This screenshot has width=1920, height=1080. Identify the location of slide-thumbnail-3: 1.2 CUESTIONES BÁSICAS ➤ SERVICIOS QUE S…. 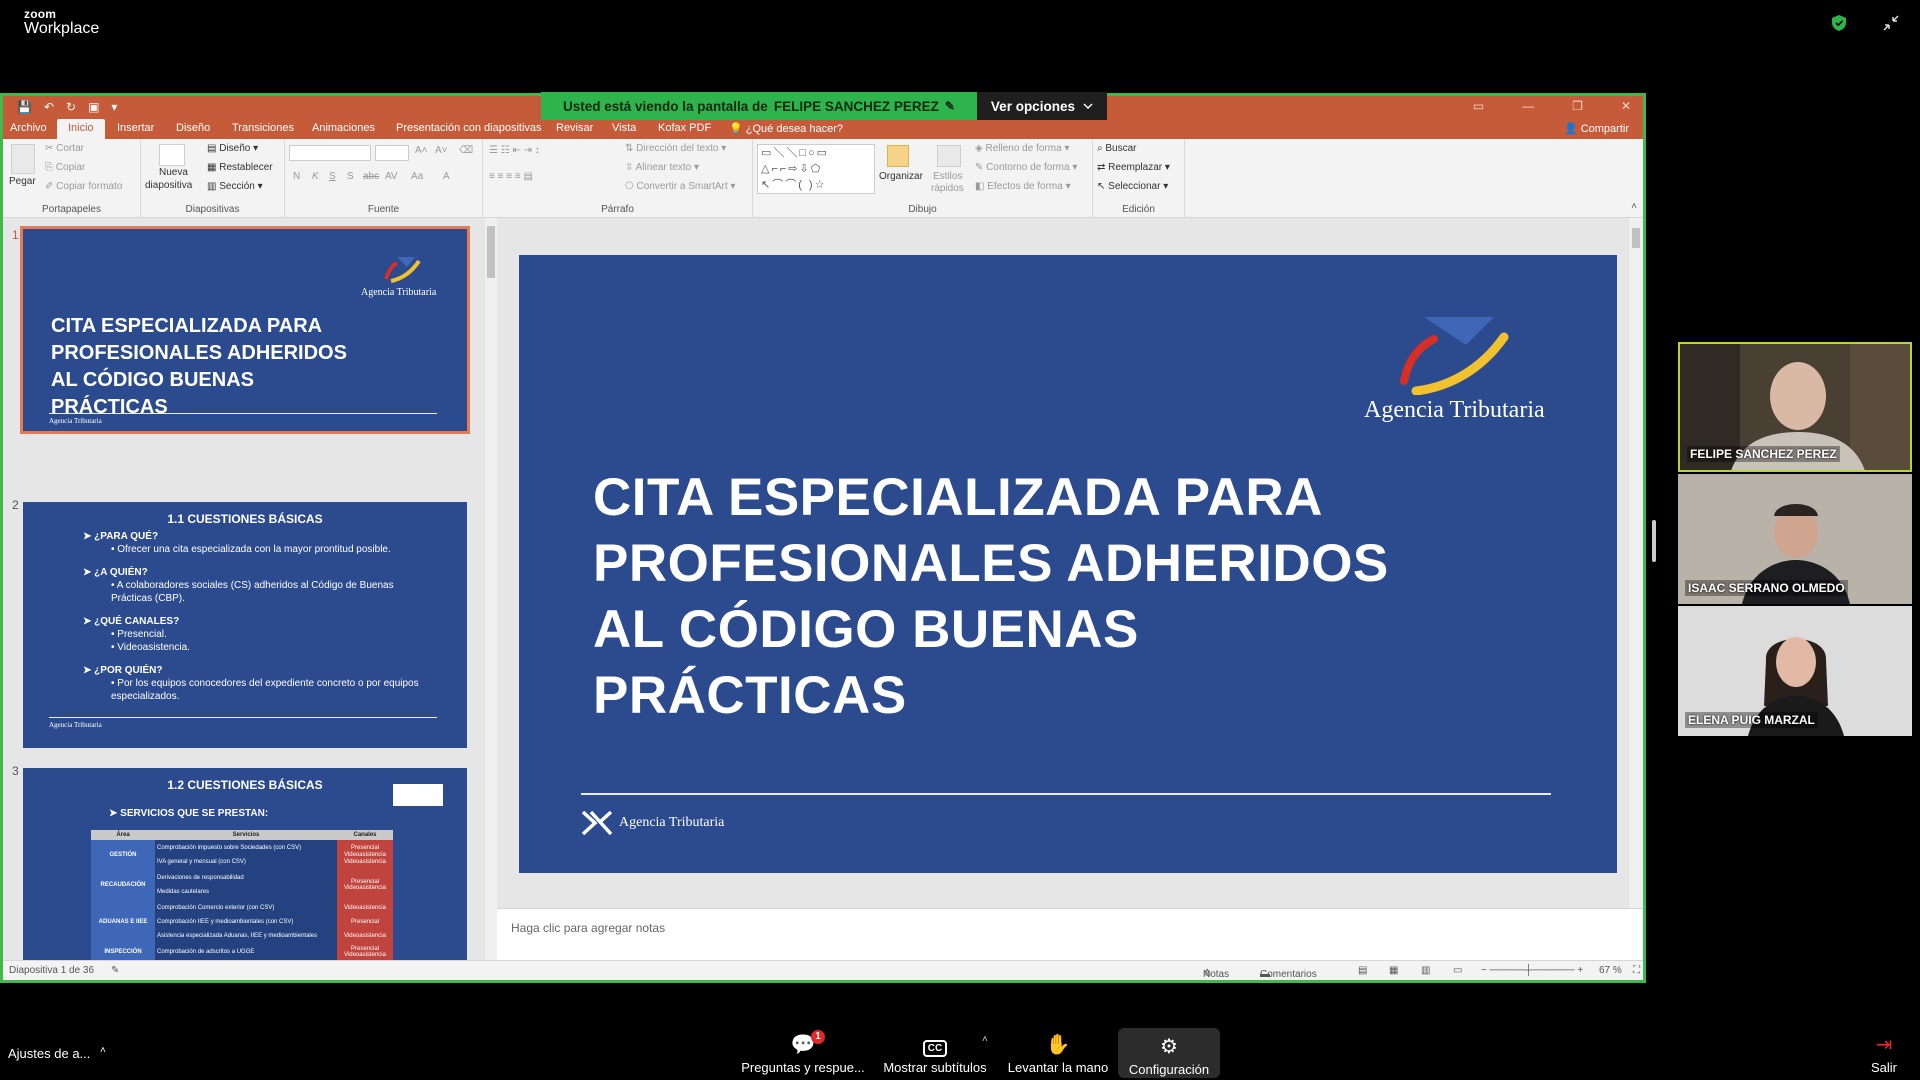
(245, 864).